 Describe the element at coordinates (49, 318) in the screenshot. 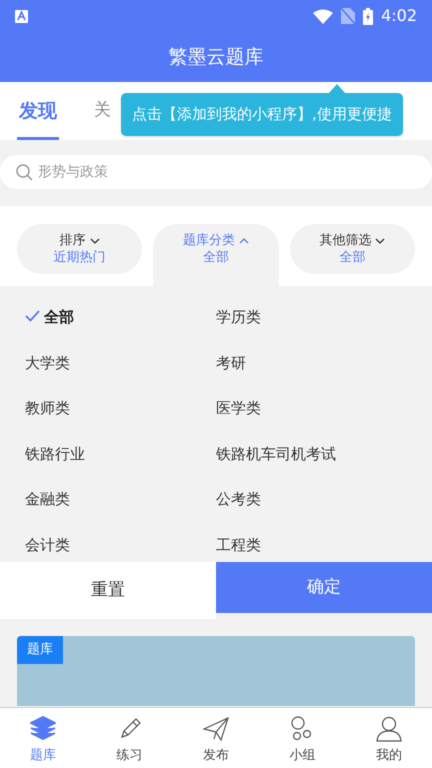

I see `category-option: 全部` at that location.